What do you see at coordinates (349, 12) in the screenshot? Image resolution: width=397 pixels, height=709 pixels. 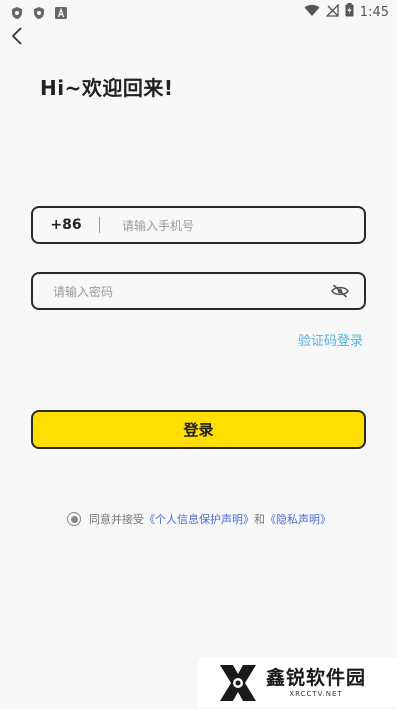 I see `battery-charging-icon` at bounding box center [349, 12].